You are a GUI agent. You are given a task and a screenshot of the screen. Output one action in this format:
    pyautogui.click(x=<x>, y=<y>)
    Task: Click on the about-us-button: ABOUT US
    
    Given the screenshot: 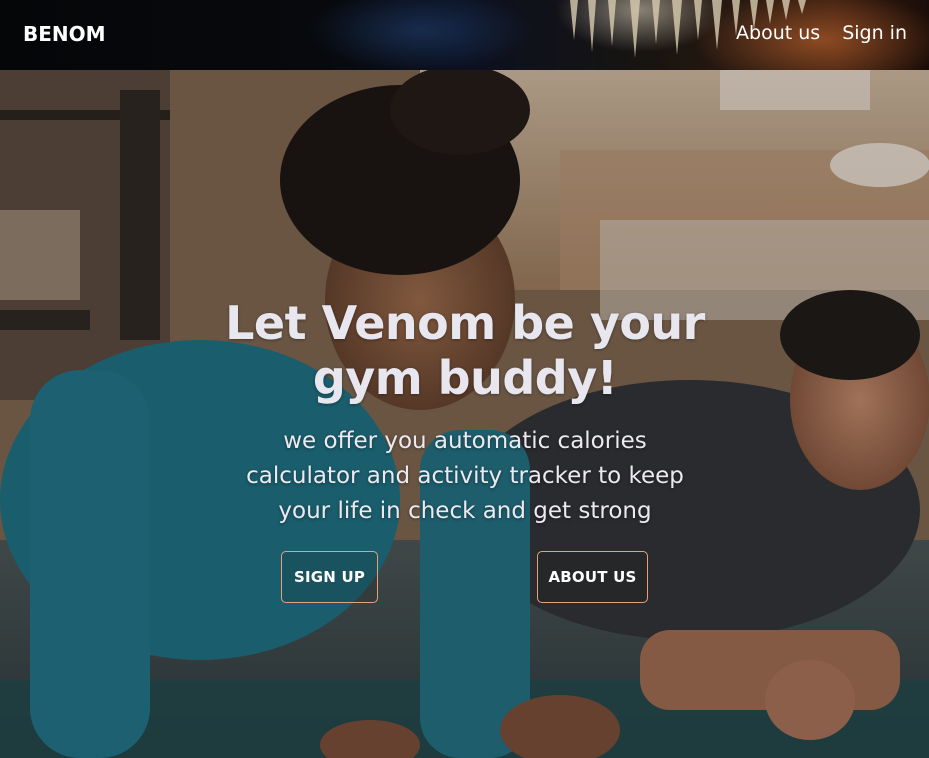 What is the action you would take?
    pyautogui.click(x=592, y=577)
    